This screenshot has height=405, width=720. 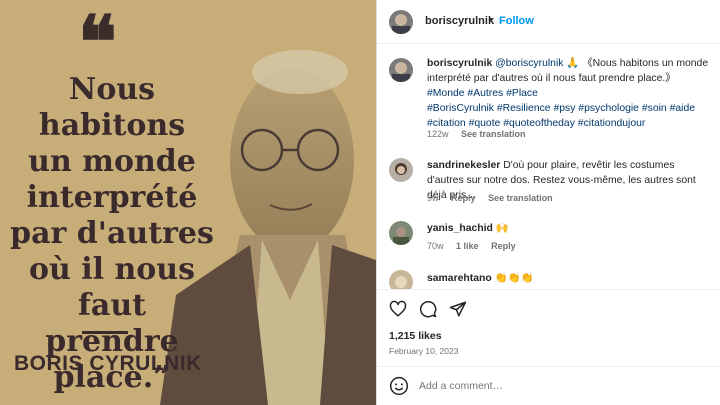 What do you see at coordinates (435, 246) in the screenshot?
I see `comment-time: 70w` at bounding box center [435, 246].